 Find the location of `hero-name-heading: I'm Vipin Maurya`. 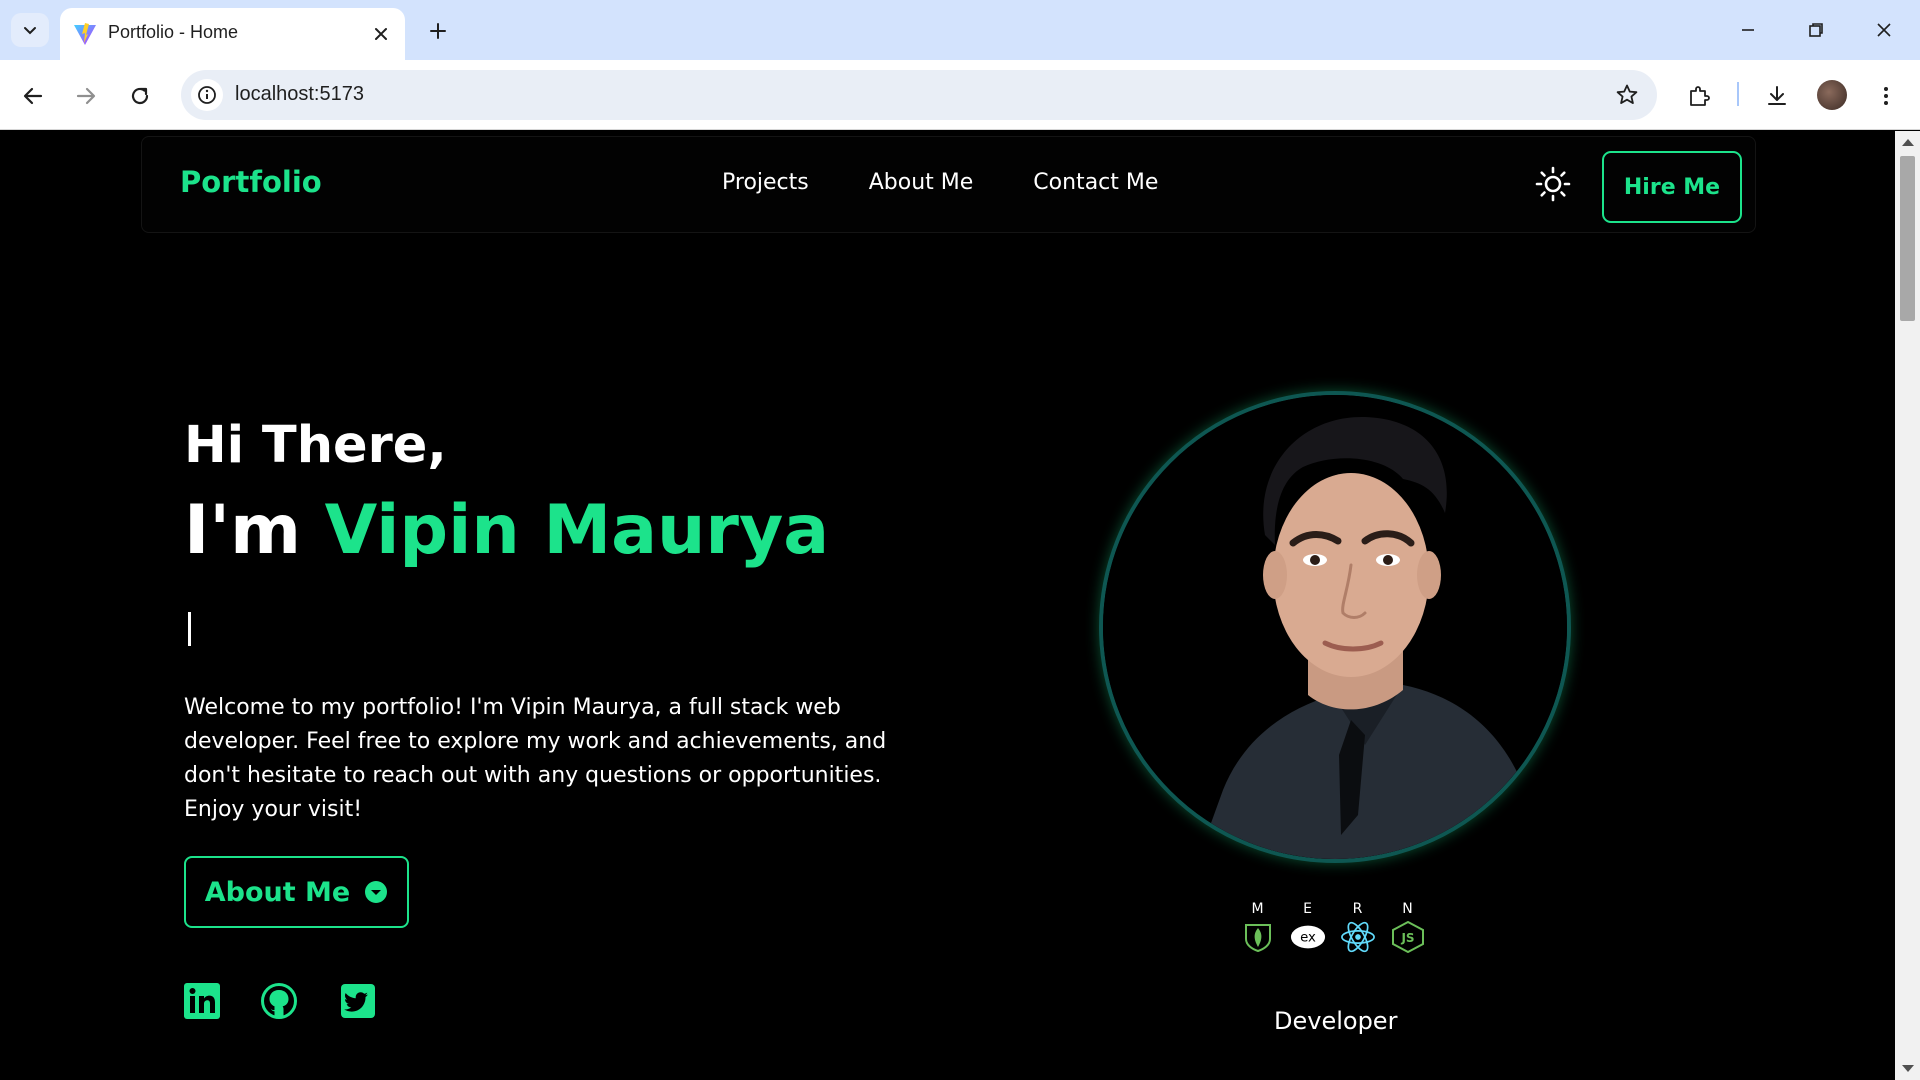

hero-name-heading: I'm Vipin Maurya is located at coordinates (506, 530).